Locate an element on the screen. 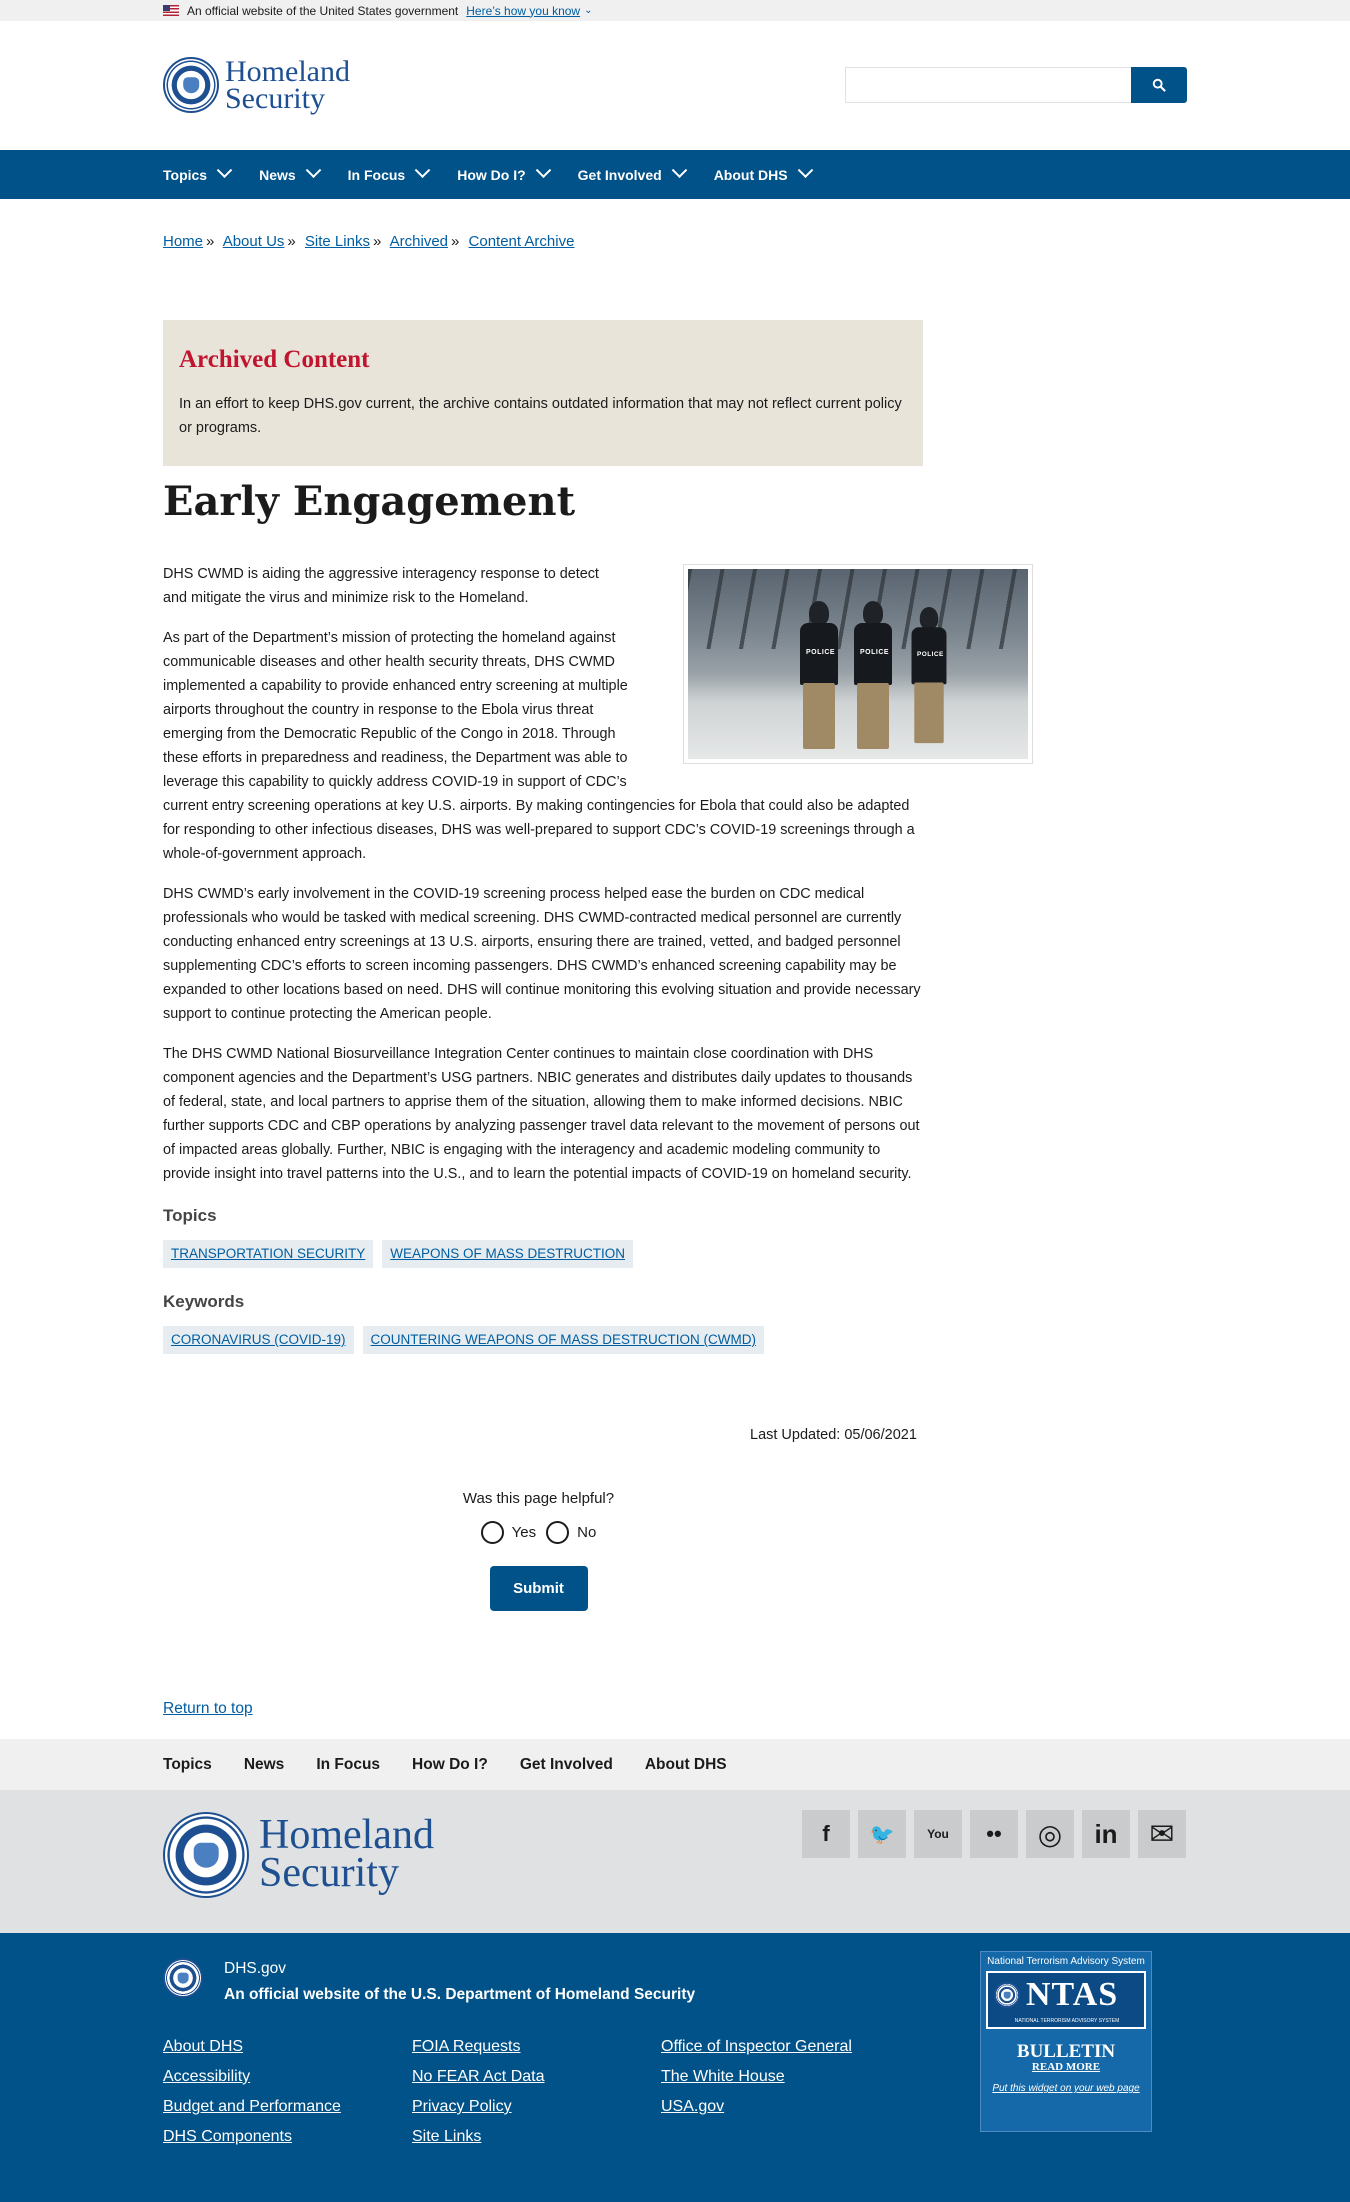  site-header: Homeland Security is located at coordinates (675, 85).